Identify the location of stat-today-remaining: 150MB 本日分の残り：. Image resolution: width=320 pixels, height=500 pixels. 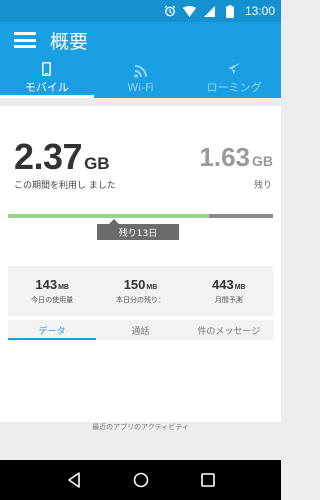
(140, 291).